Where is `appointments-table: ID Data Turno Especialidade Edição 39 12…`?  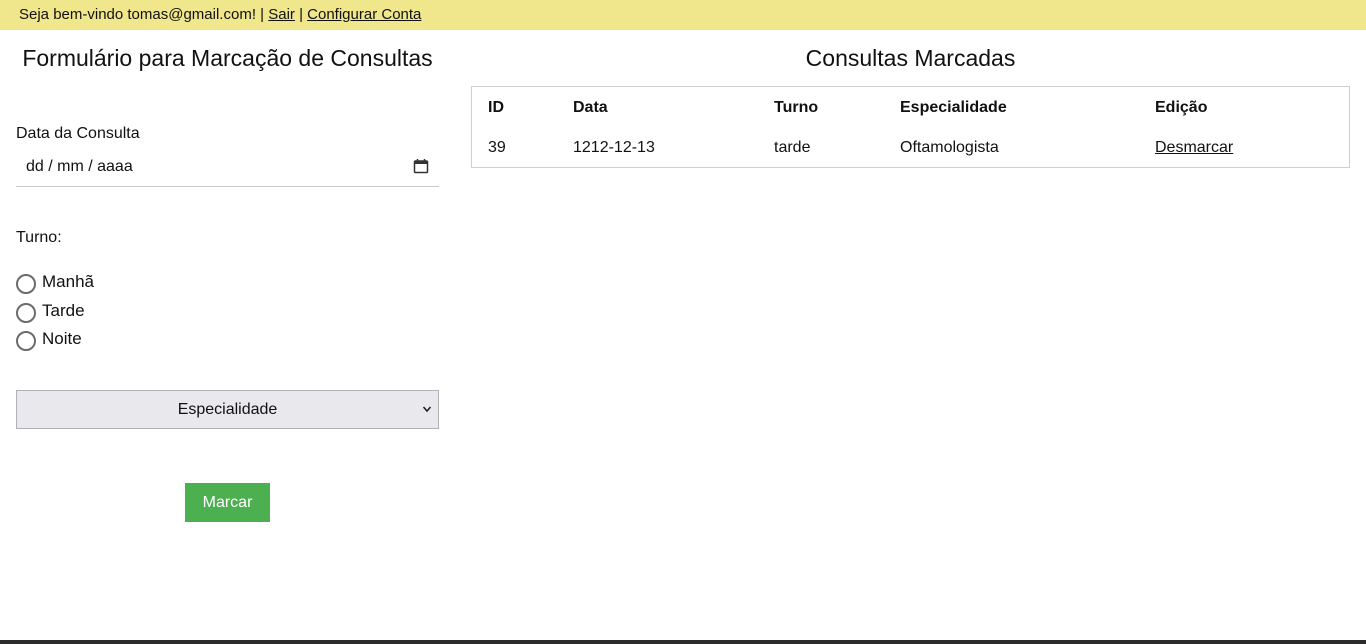
appointments-table: ID Data Turno Especialidade Edição 39 12… is located at coordinates (910, 127).